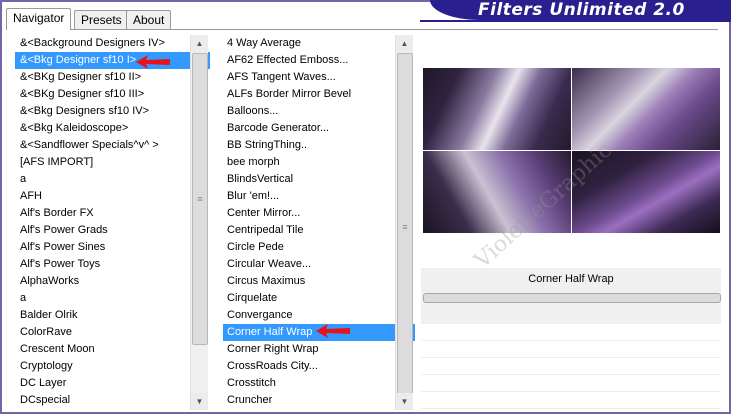 Image resolution: width=731 pixels, height=414 pixels. I want to click on tab-about: About, so click(149, 19).